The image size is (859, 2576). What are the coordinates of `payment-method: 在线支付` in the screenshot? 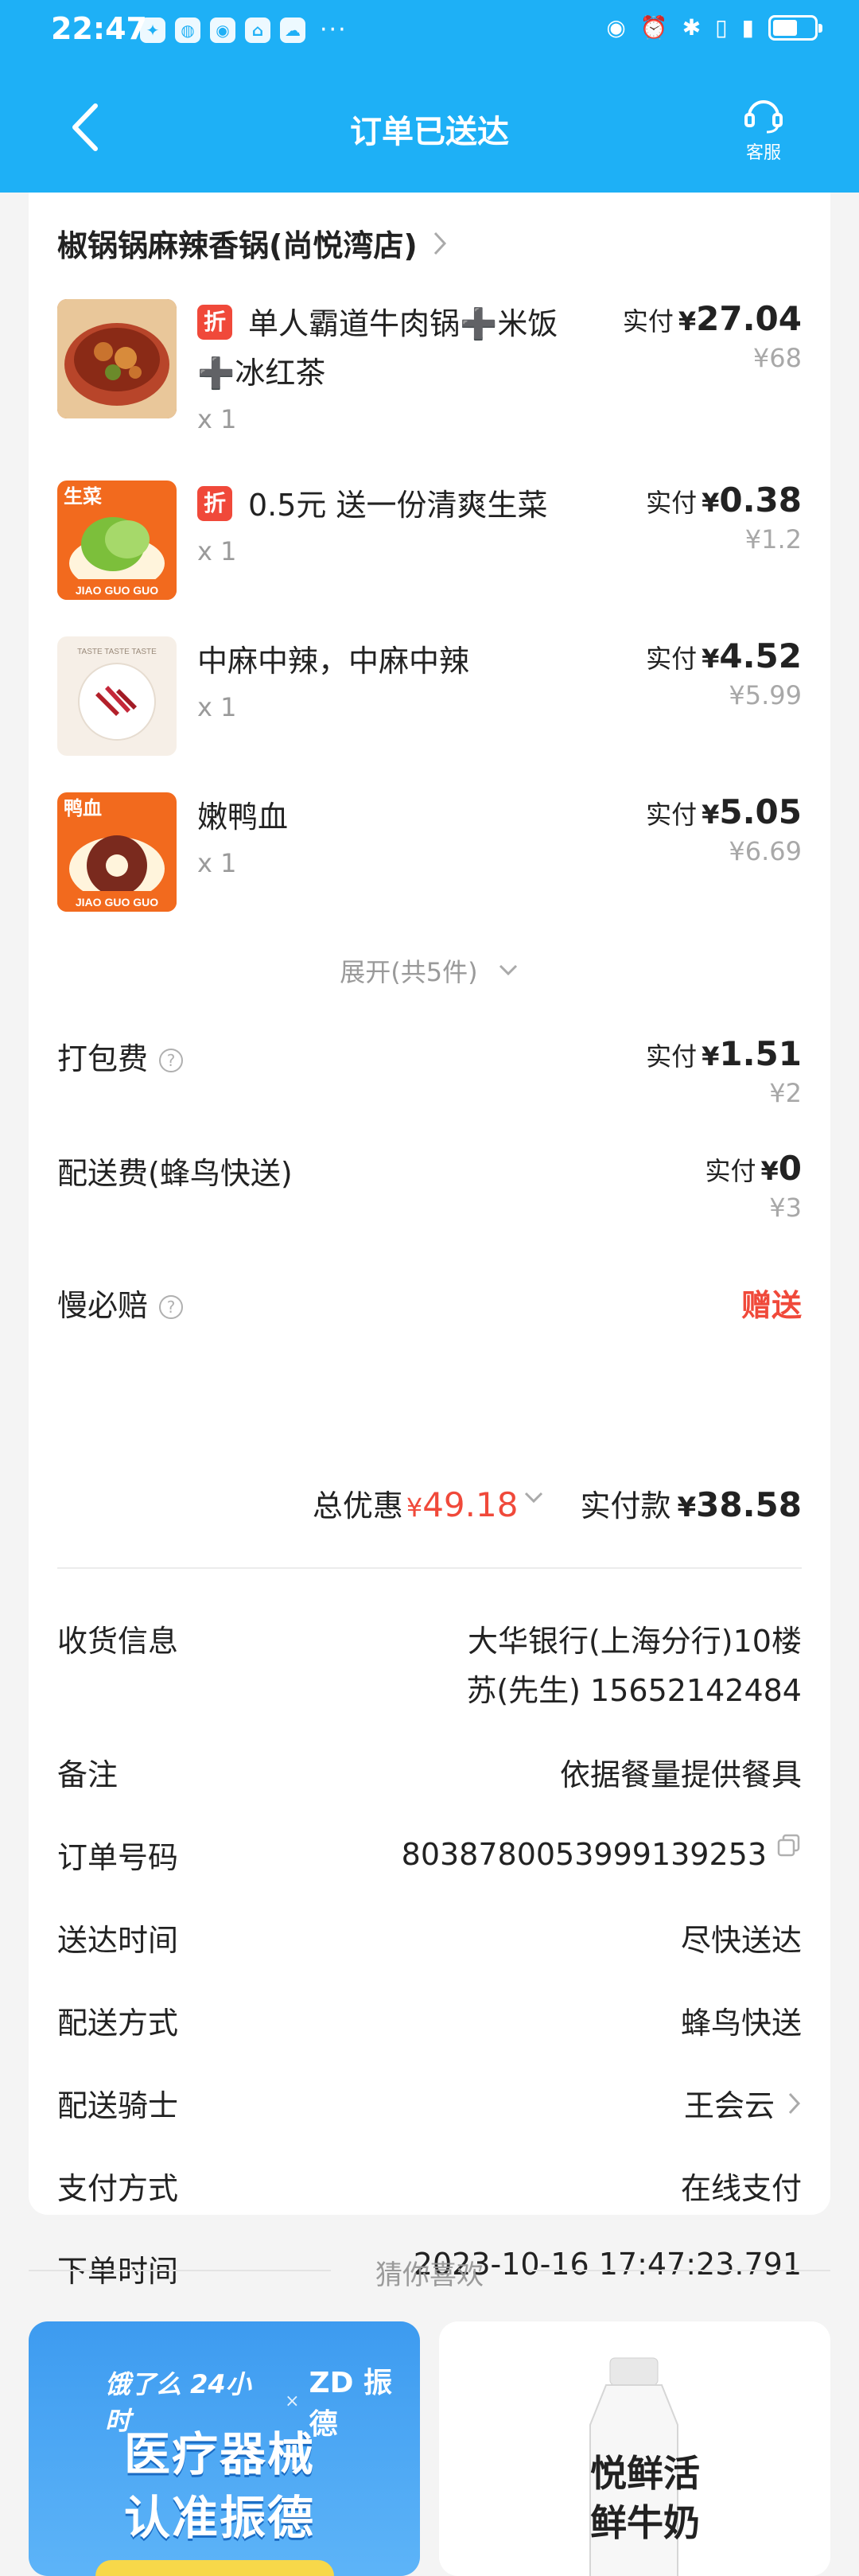 It's located at (741, 2188).